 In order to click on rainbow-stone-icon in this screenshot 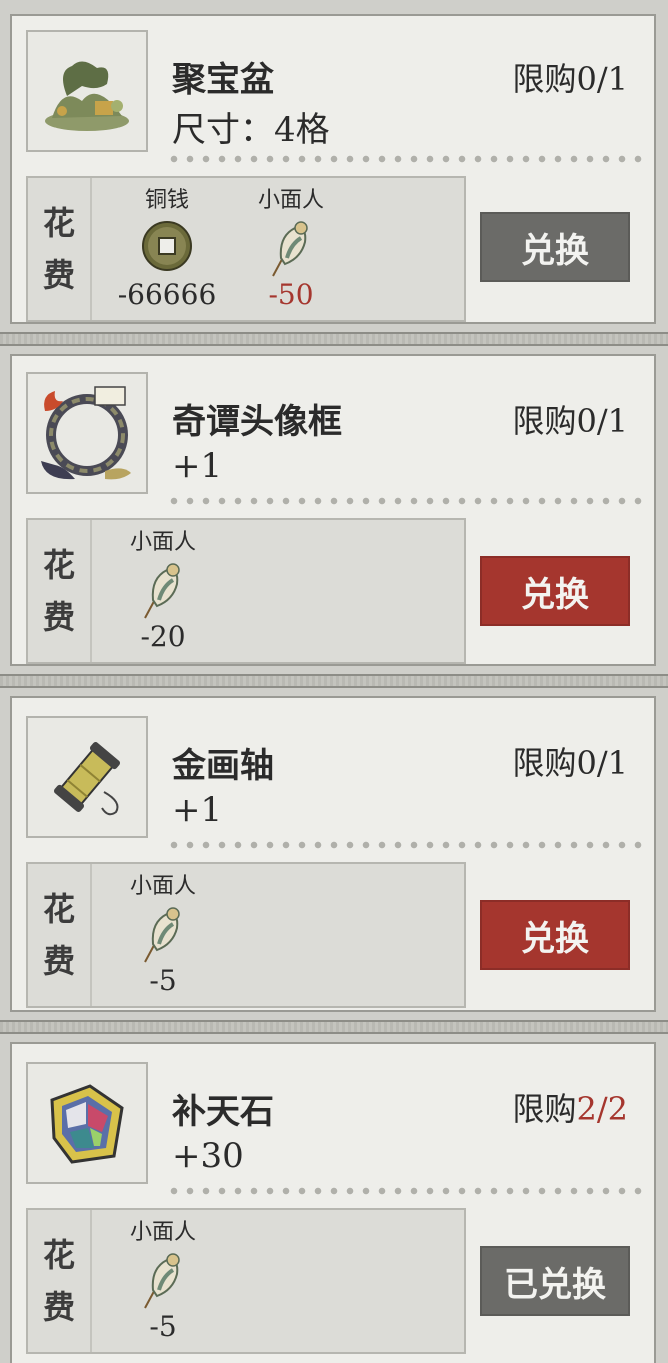, I will do `click(87, 1124)`.